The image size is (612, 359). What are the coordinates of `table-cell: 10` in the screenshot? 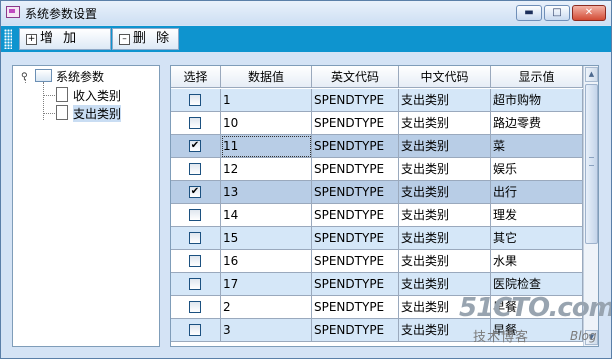 It's located at (266, 123).